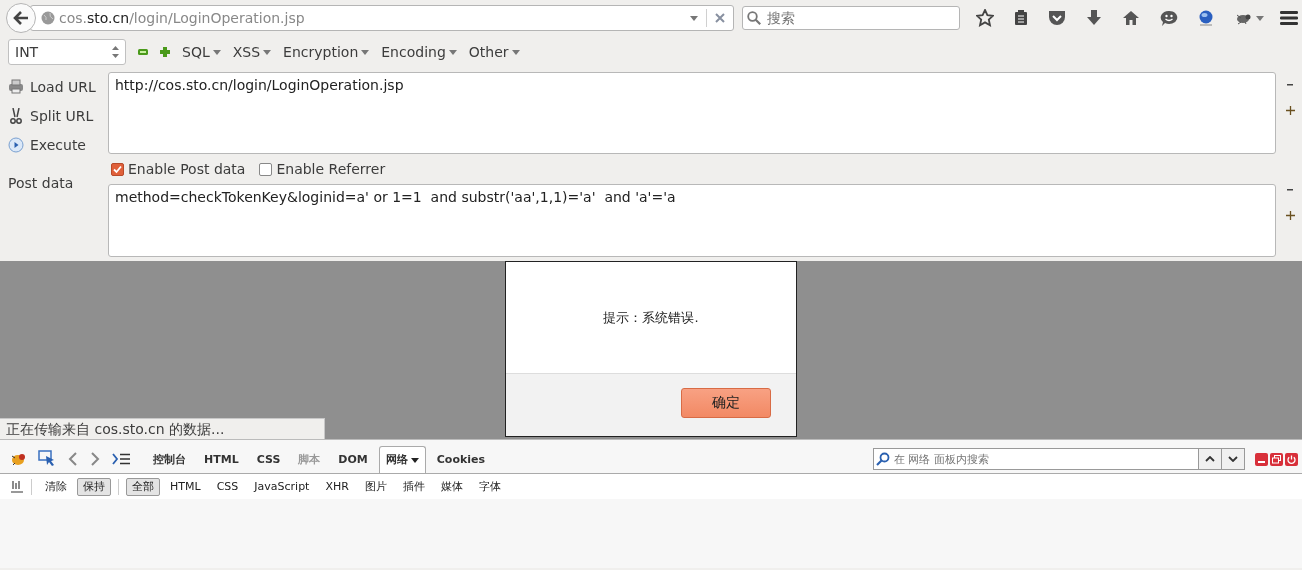  Describe the element at coordinates (143, 486) in the screenshot. I see `filter-button: 全部` at that location.